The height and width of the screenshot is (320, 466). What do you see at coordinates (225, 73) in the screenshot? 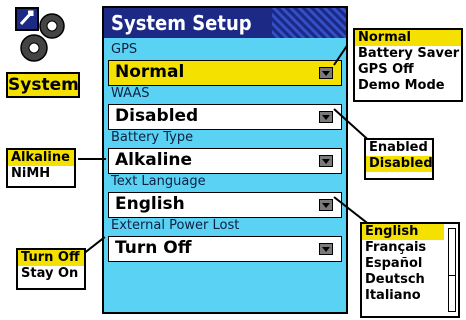
I see `gps-dropdown: Normal` at bounding box center [225, 73].